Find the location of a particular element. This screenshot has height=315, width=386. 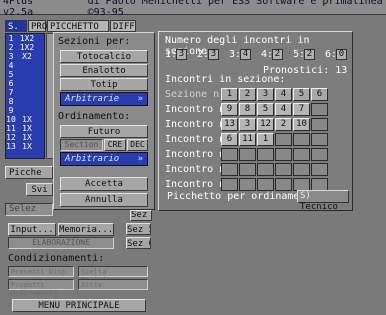

list-item: 1 1X2 is located at coordinates (25, 38).